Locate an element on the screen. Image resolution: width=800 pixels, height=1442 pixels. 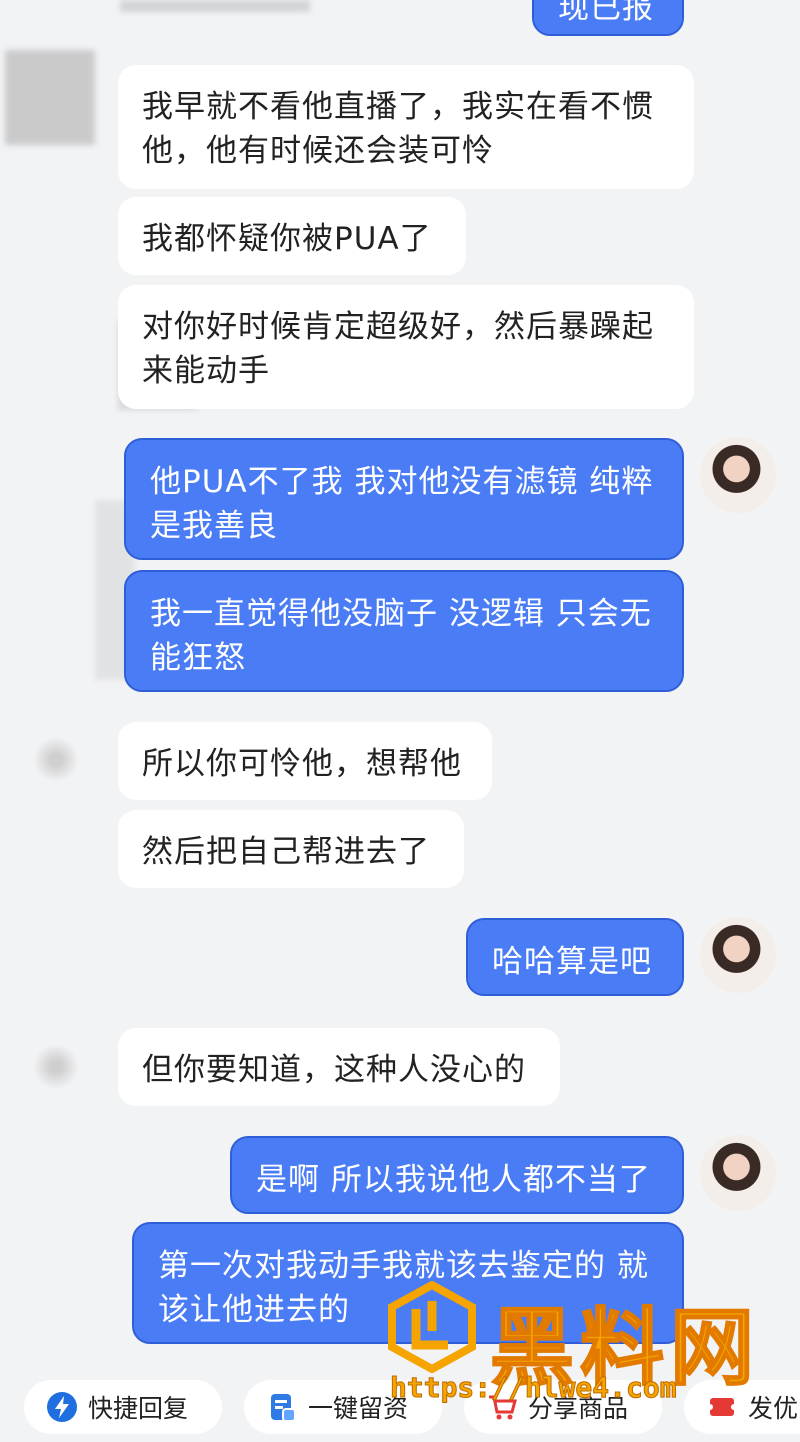
quick-action-label: 快捷回复 is located at coordinates (138, 1408).